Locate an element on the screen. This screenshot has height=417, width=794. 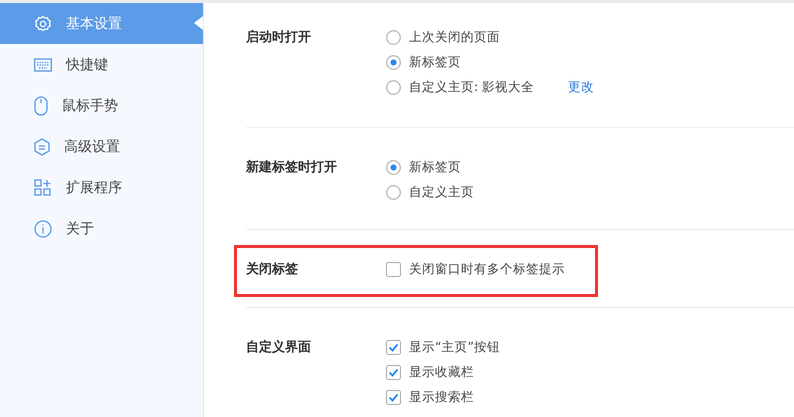
option-label: 显示搜索栏 is located at coordinates (441, 397).